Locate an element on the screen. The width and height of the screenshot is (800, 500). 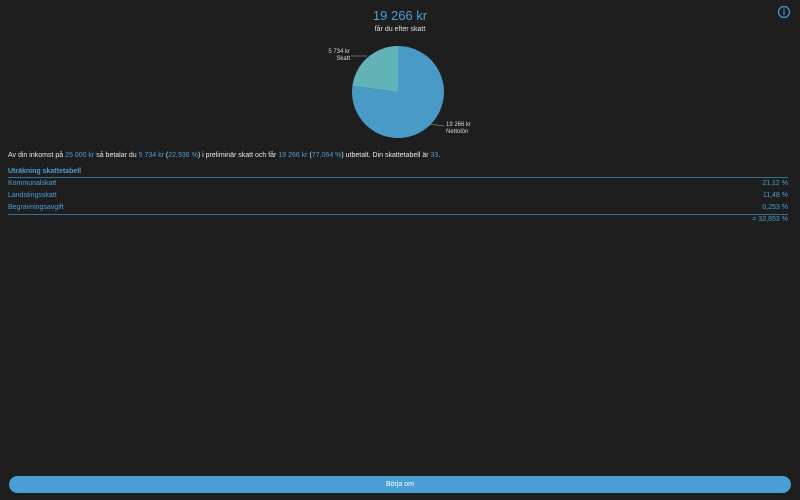
row-label: Landstingsskatt is located at coordinates (32, 195).